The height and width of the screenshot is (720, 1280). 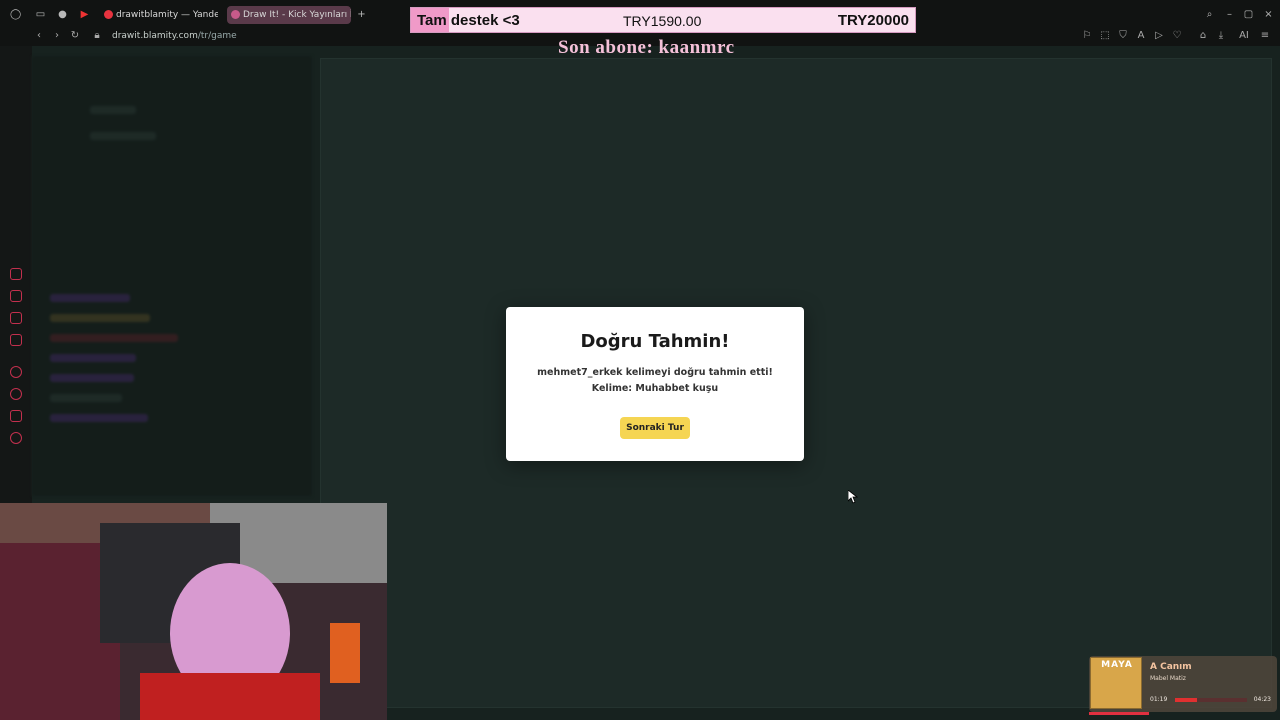 I want to click on history-icon, so click(x=16, y=394).